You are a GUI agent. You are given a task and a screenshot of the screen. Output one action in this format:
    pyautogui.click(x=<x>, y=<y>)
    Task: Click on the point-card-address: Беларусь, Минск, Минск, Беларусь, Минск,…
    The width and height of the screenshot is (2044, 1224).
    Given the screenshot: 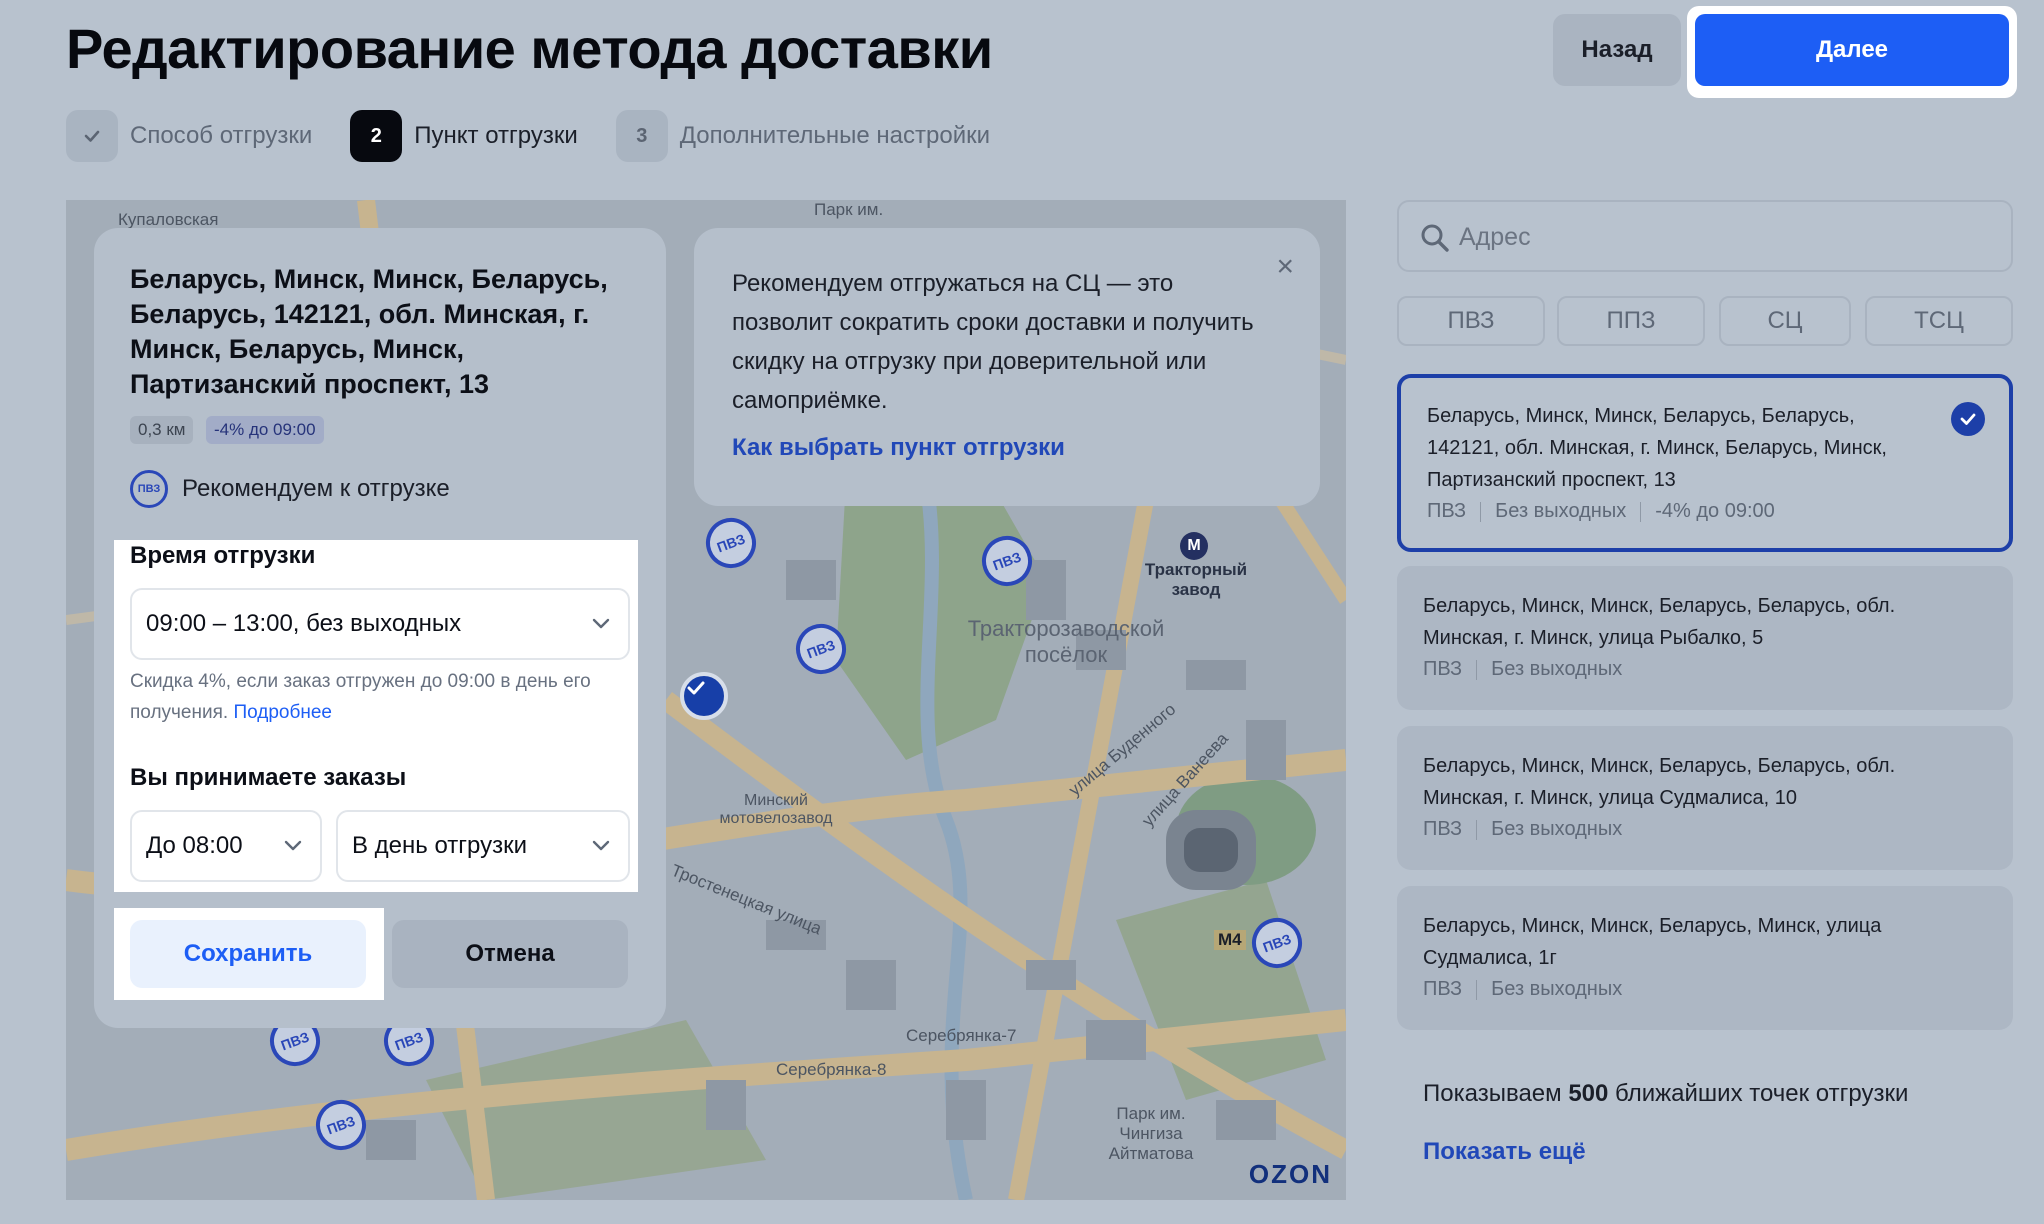 What is the action you would take?
    pyautogui.click(x=1652, y=942)
    